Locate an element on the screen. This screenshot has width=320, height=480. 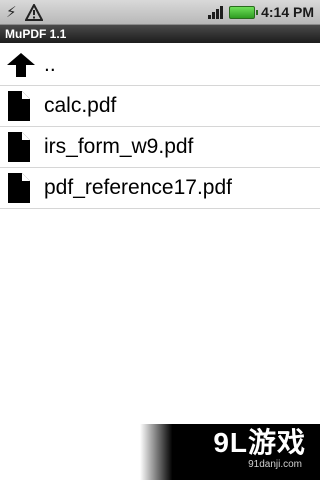
clock-time: 4:14 is located at coordinates (275, 12).